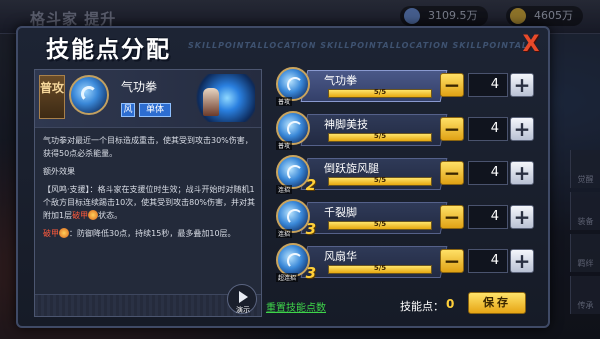 The width and height of the screenshot is (600, 339). What do you see at coordinates (152, 233) in the screenshot?
I see `debuff-desc-text: ：防御降低30点，持续15秒，最多叠加10层。` at bounding box center [152, 233].